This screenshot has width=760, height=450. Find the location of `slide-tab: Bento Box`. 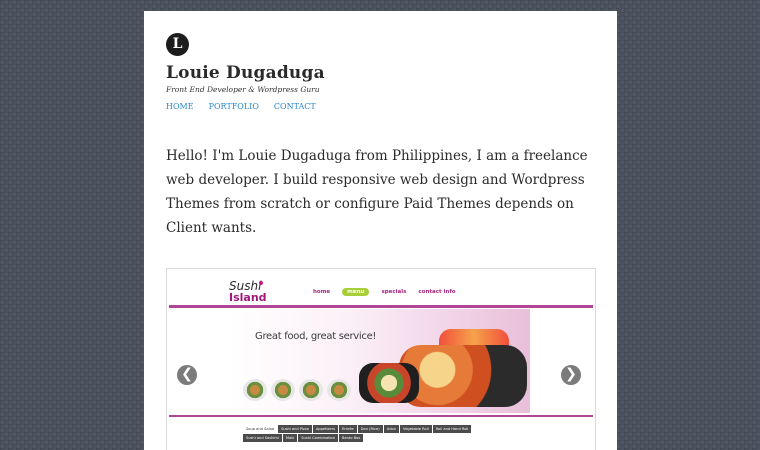

slide-tab: Bento Box is located at coordinates (351, 438).